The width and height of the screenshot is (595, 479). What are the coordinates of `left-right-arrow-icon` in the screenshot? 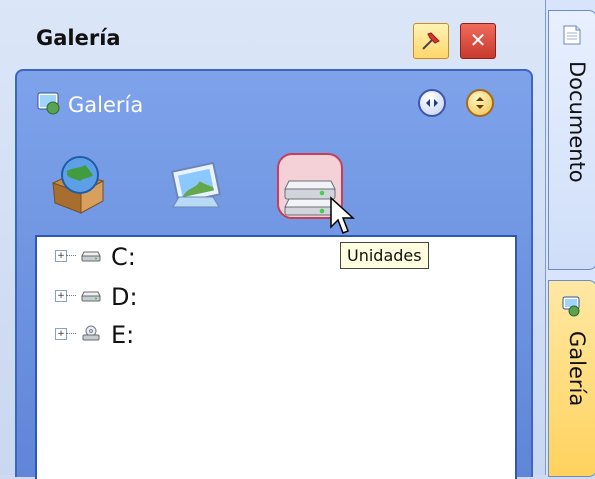 It's located at (432, 103).